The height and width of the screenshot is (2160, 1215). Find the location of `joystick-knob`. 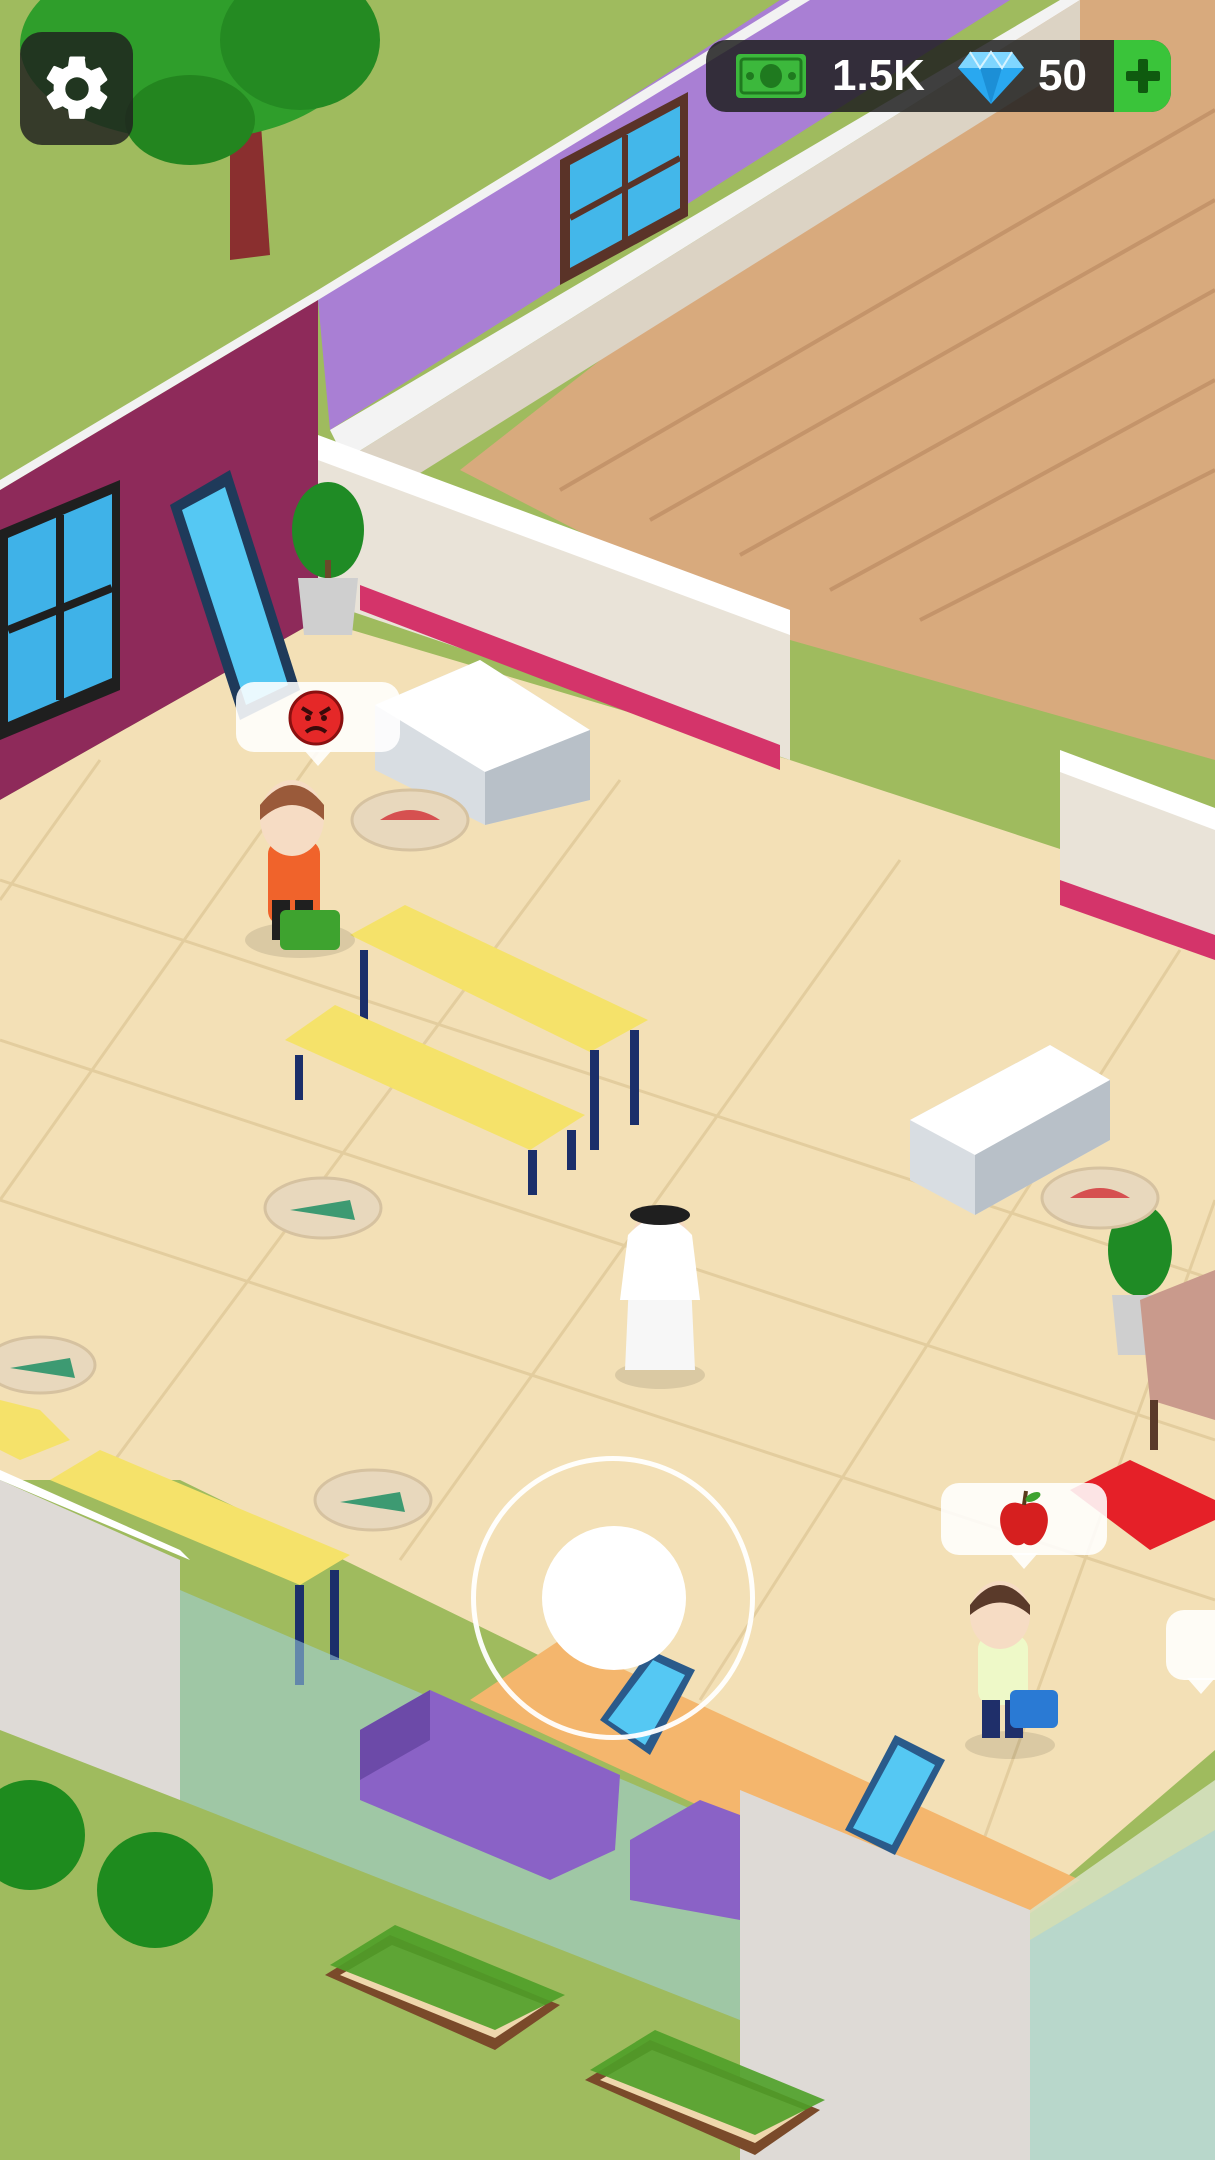

joystick-knob is located at coordinates (614, 1598).